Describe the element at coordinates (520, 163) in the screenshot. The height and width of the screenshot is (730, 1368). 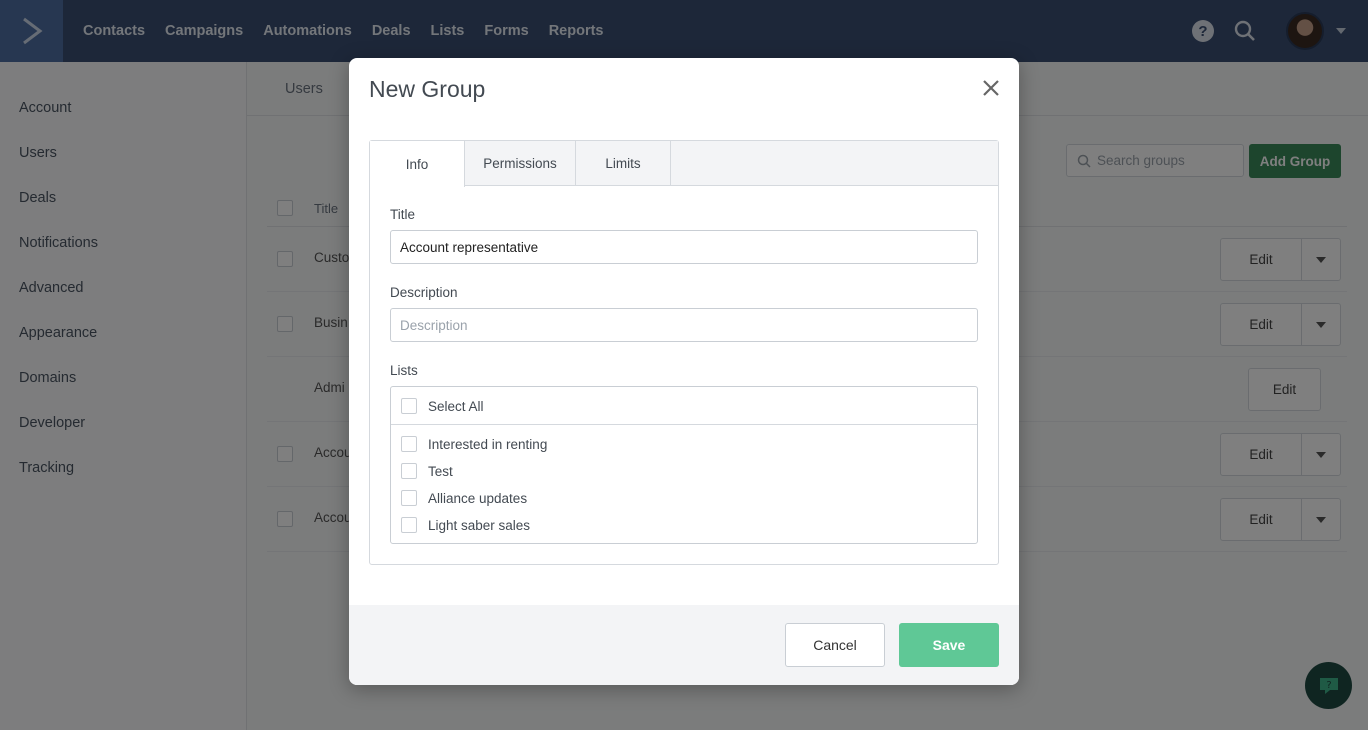
I see `tab-permissions: Permissions` at that location.